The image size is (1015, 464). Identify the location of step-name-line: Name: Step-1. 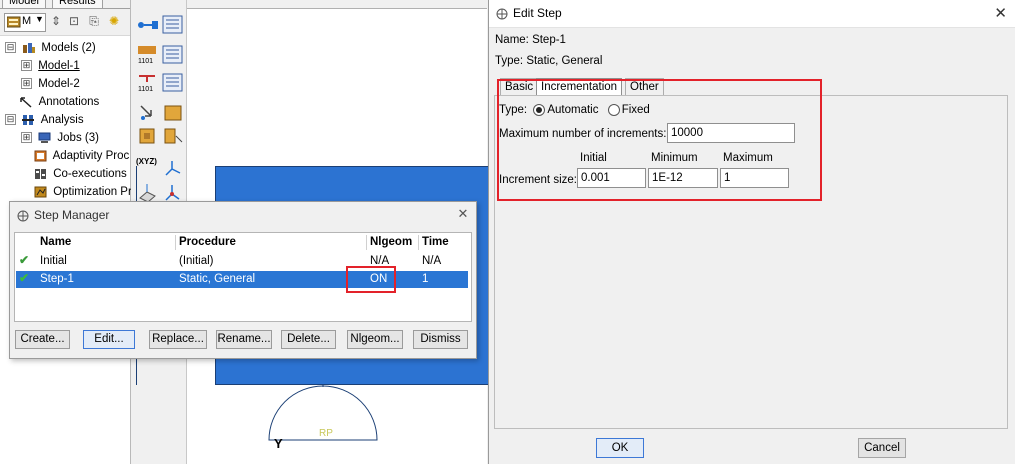
(530, 40).